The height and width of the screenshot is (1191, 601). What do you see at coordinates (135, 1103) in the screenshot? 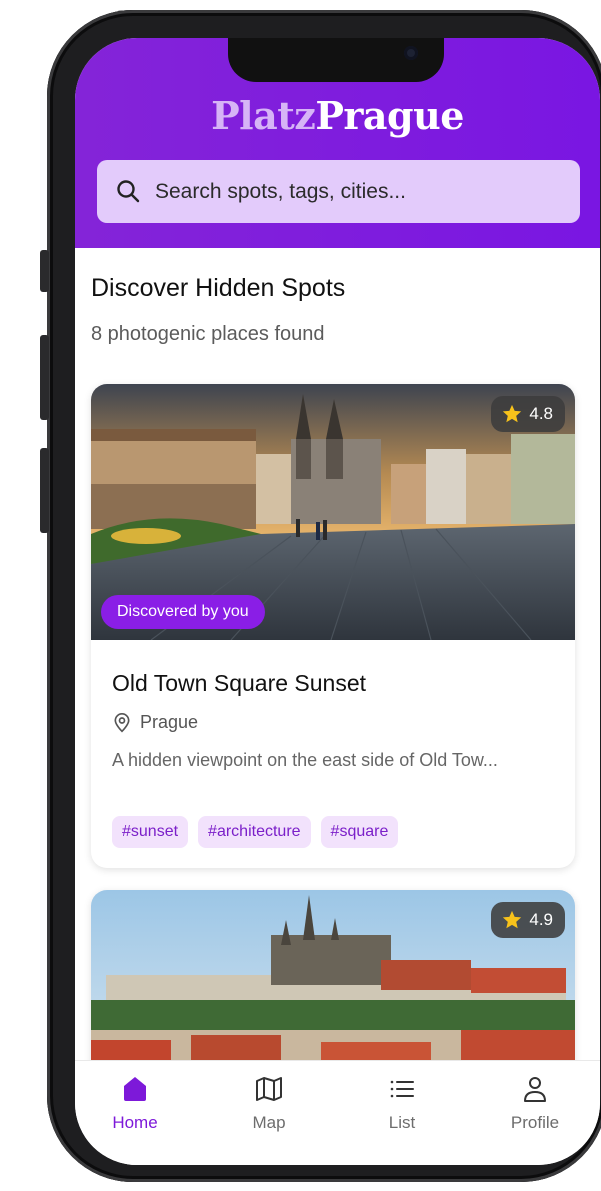
I see `nav-home: Home` at bounding box center [135, 1103].